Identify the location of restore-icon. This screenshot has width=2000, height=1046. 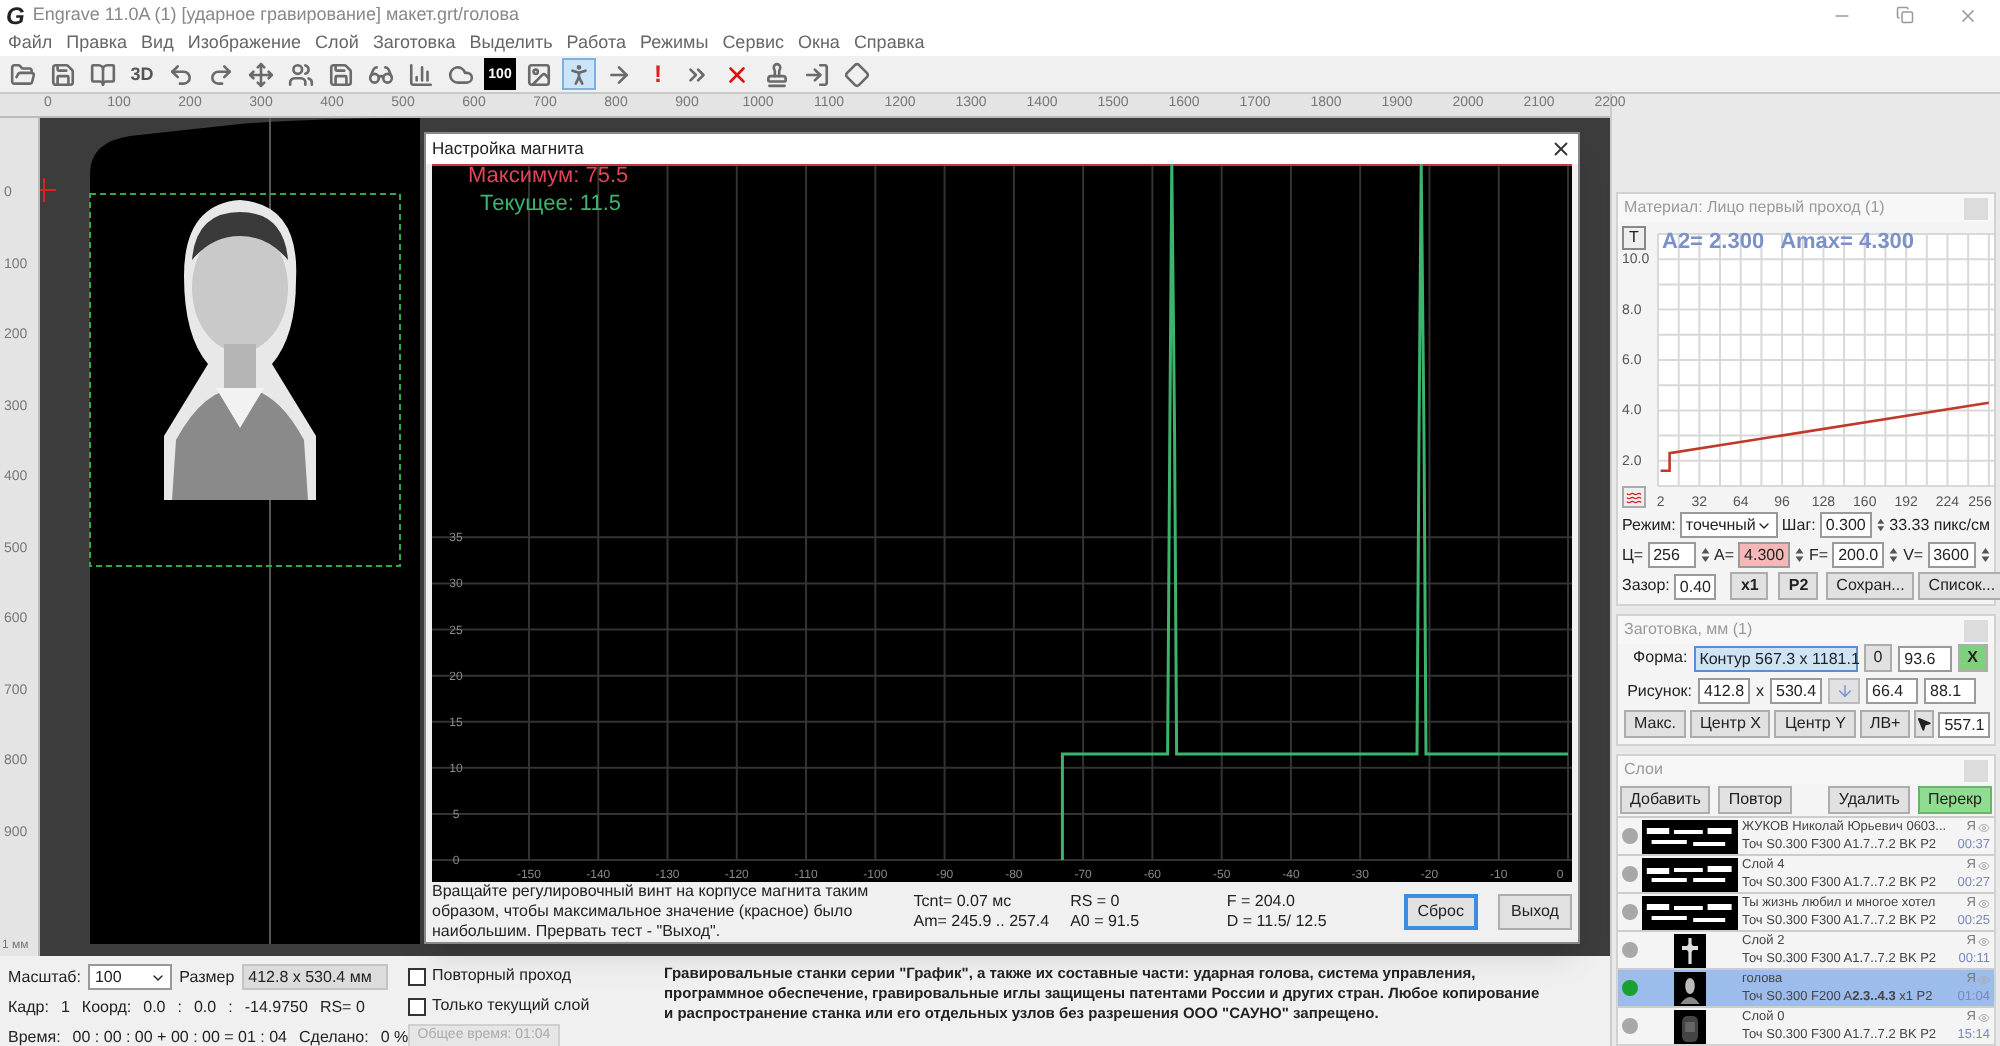
(1905, 15).